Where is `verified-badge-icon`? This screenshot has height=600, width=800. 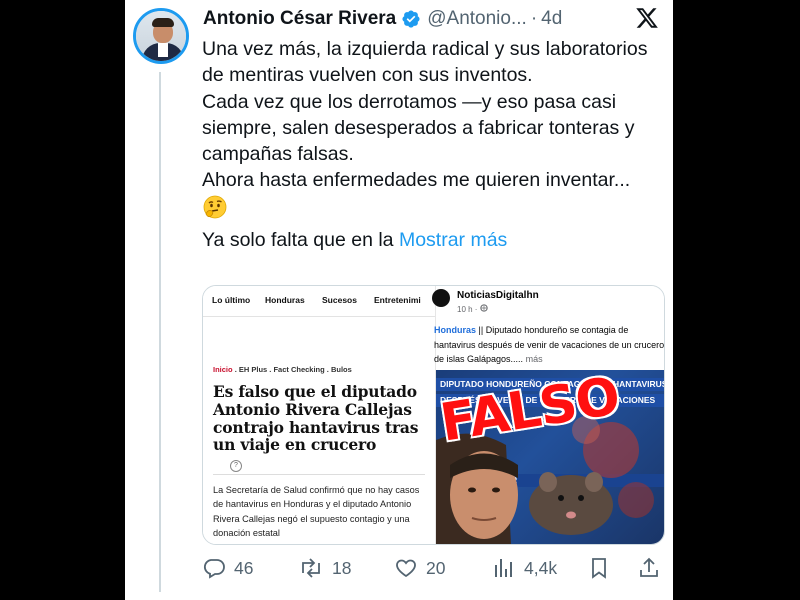 verified-badge-icon is located at coordinates (411, 19).